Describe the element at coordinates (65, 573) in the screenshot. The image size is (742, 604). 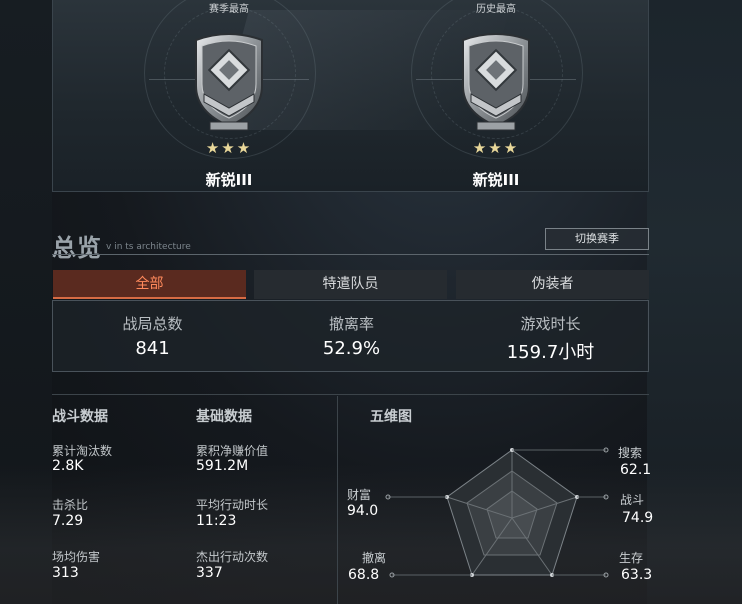
I see `combat-value: 313` at that location.